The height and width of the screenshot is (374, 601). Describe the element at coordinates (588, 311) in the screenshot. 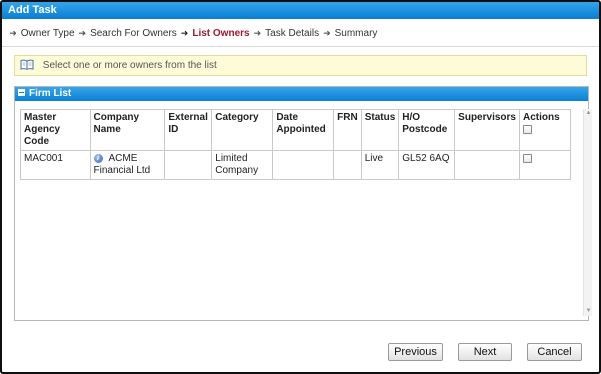

I see `scroll-down-icon: ▼` at that location.